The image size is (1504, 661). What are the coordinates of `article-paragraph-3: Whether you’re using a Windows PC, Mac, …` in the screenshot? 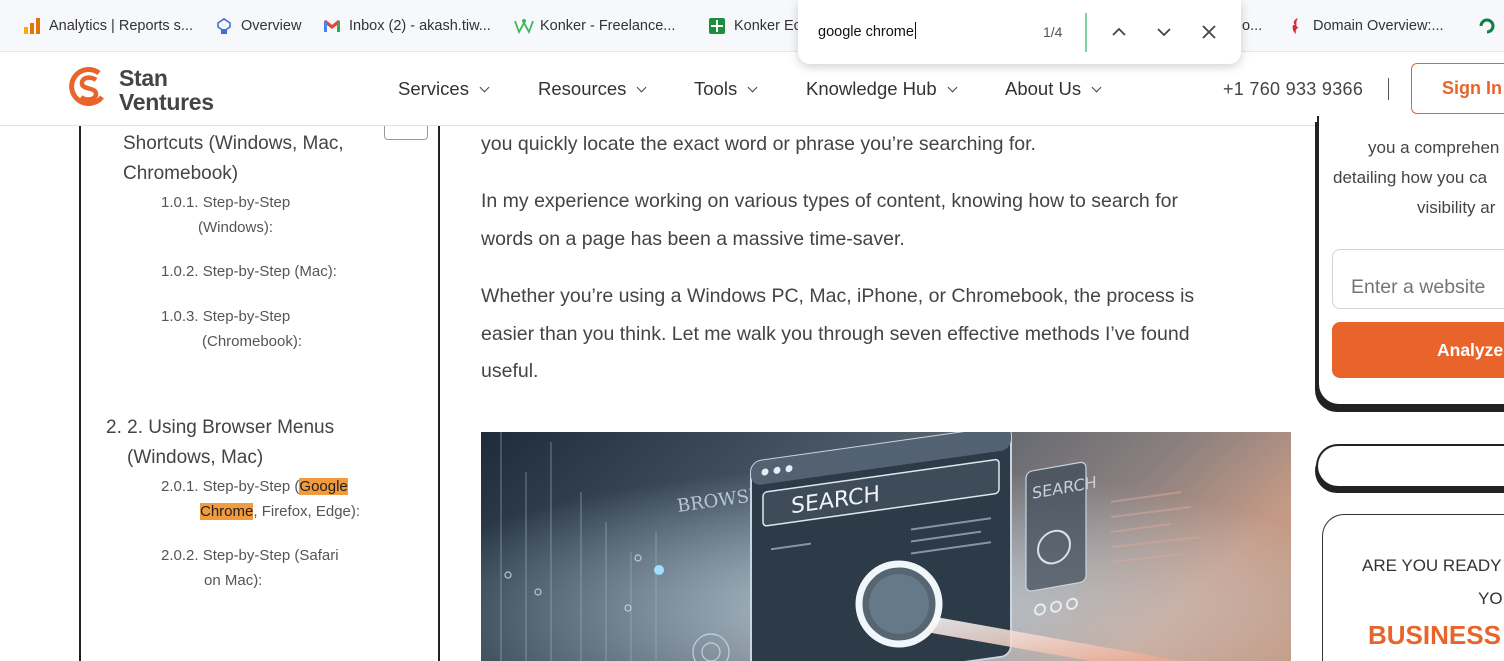 It's located at (876, 334).